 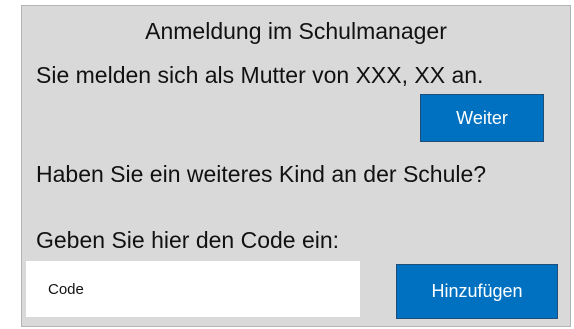 What do you see at coordinates (482, 118) in the screenshot?
I see `continue-button: Weiter` at bounding box center [482, 118].